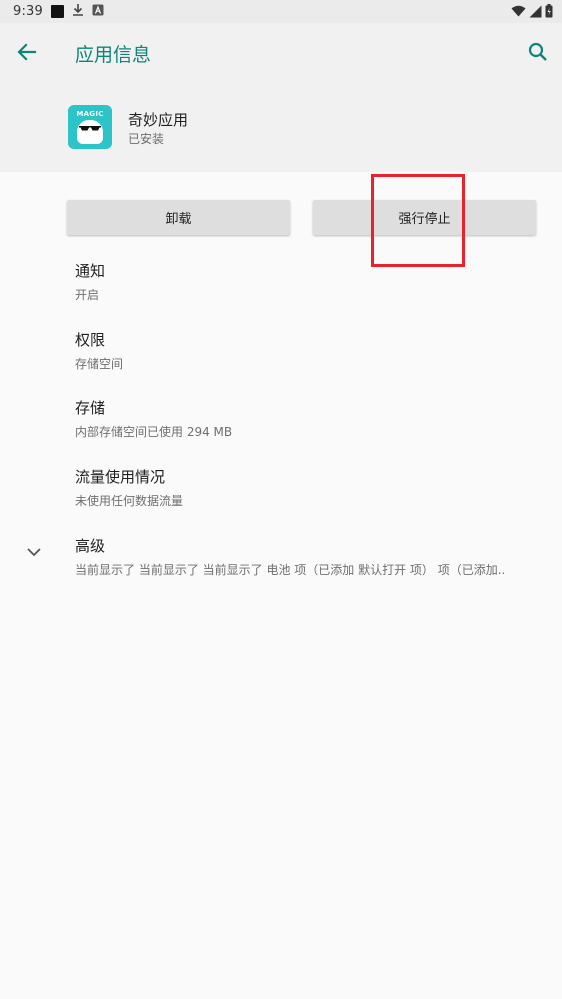 This screenshot has width=562, height=999. What do you see at coordinates (27, 52) in the screenshot?
I see `back-arrow-icon` at bounding box center [27, 52].